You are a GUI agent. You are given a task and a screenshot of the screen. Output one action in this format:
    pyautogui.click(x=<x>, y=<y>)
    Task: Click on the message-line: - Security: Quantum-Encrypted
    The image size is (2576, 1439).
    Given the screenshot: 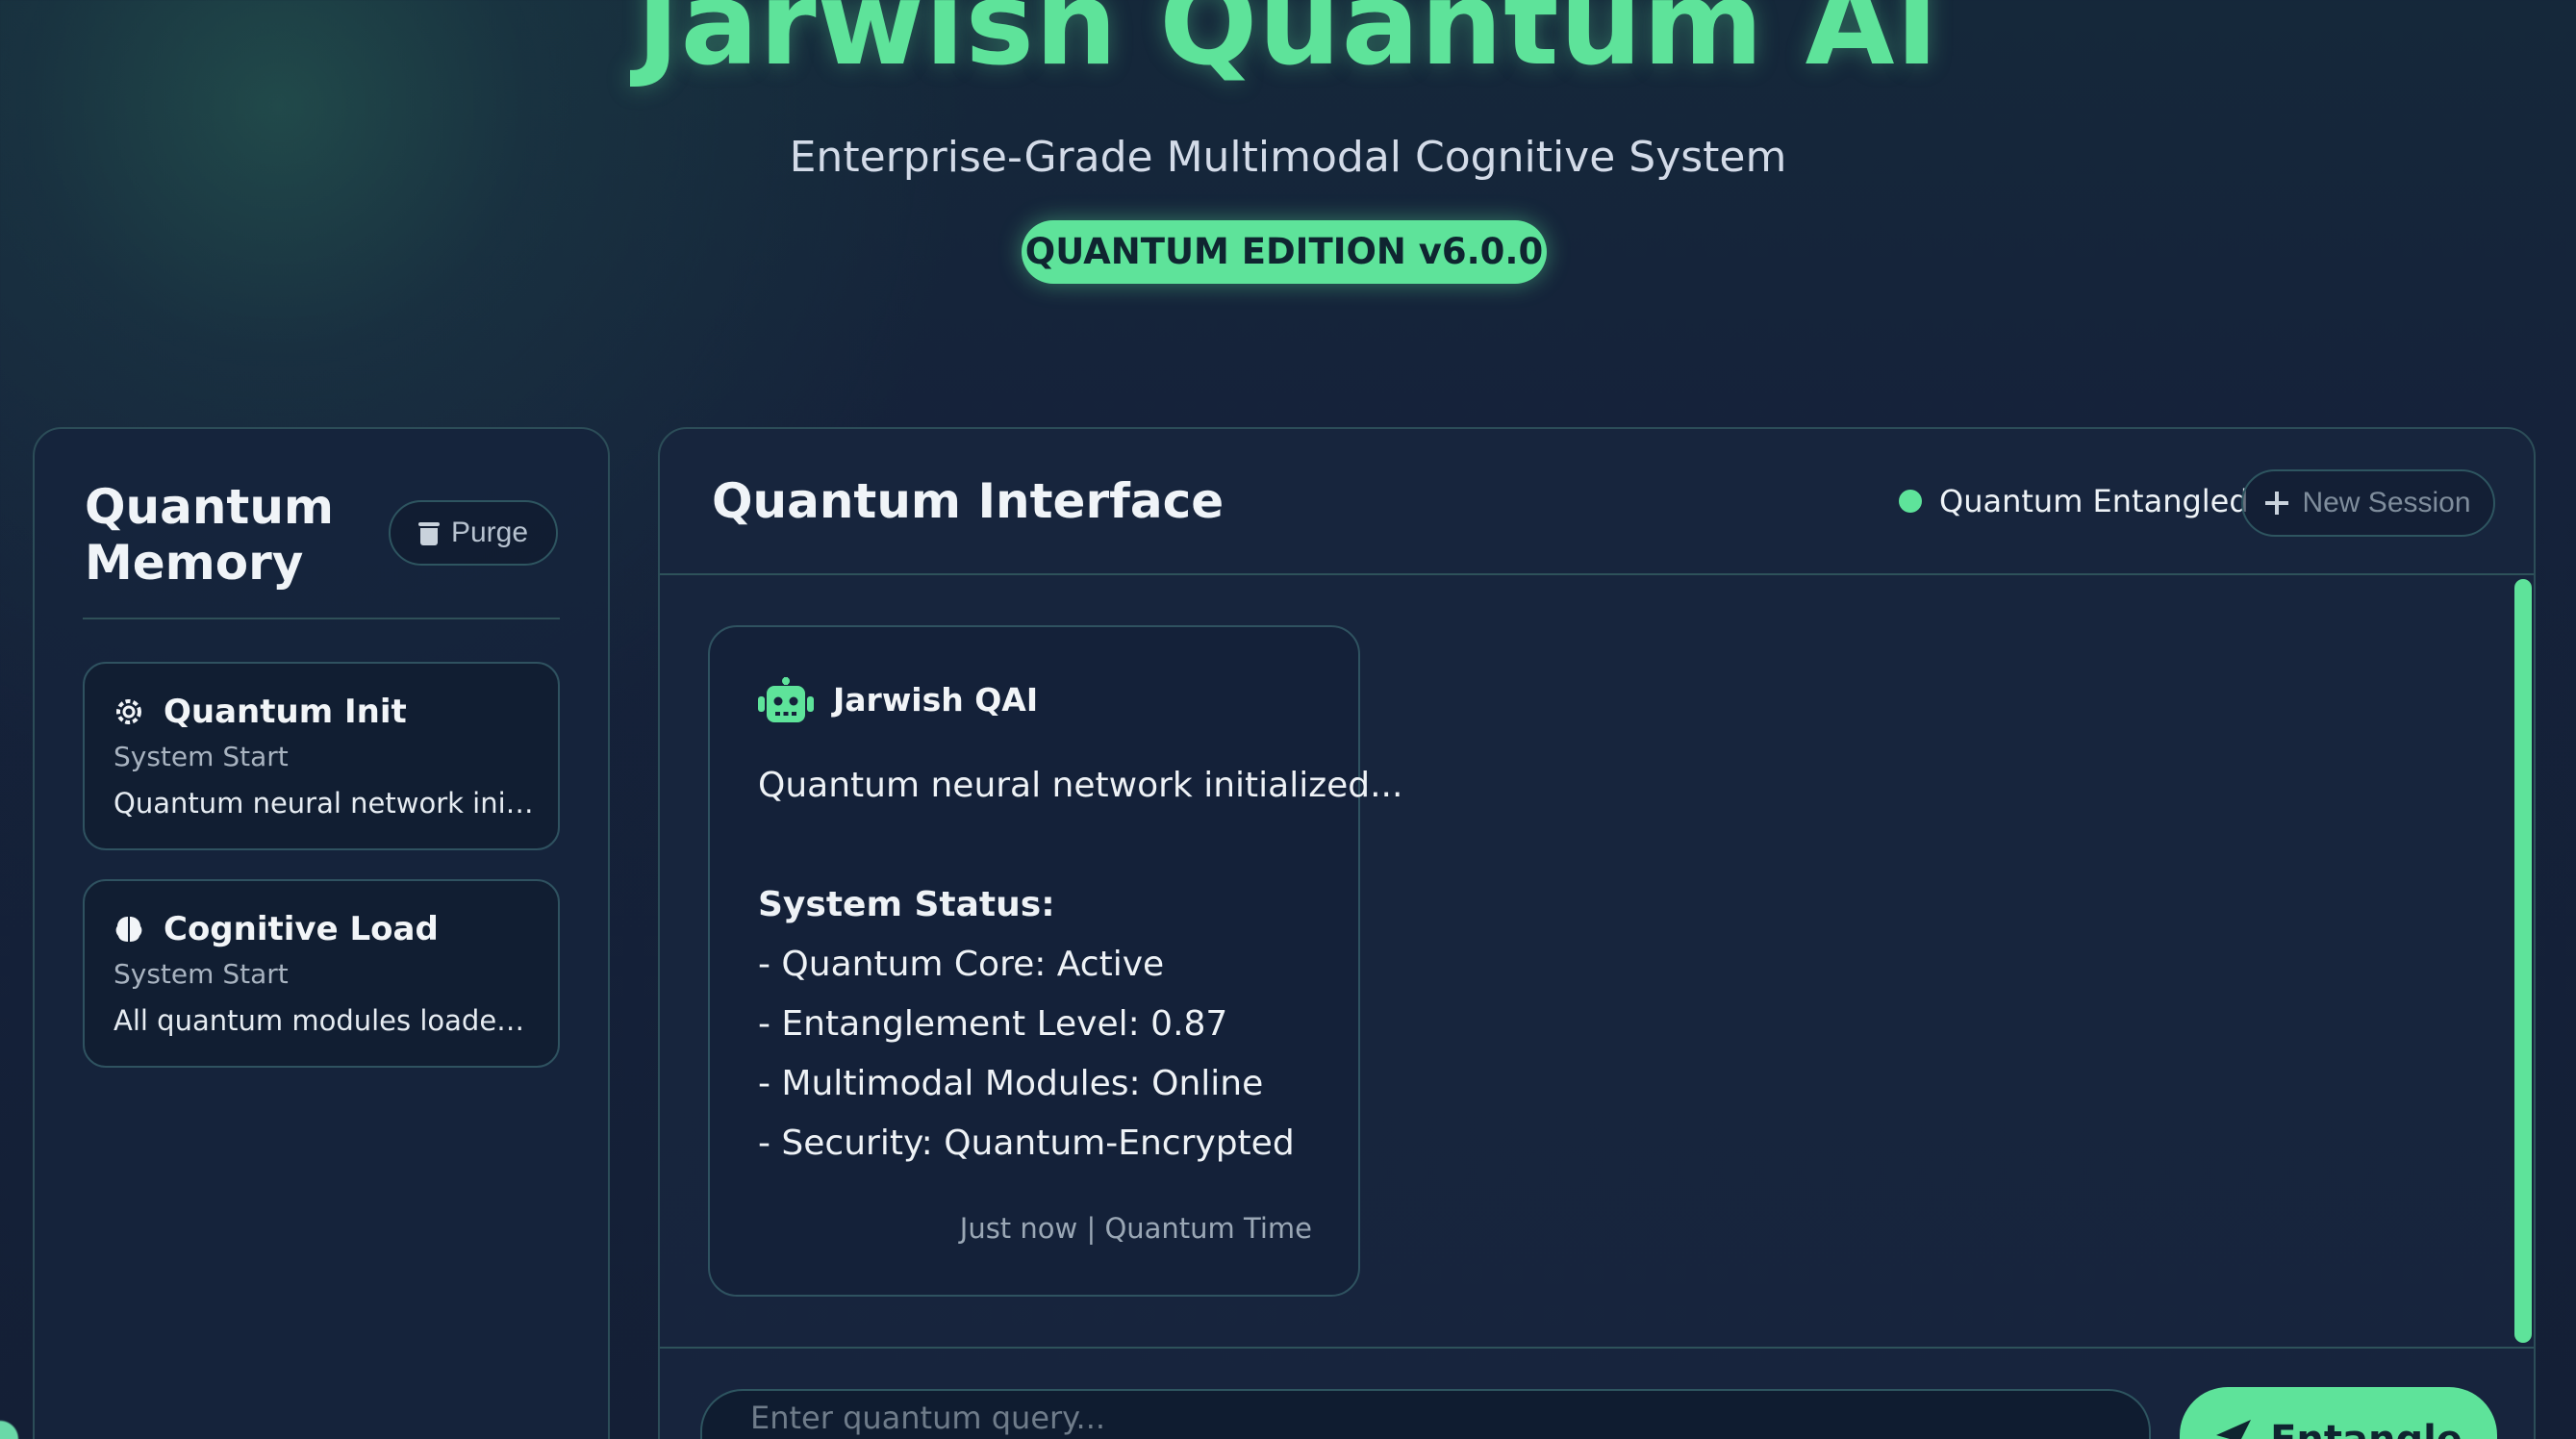 What is the action you would take?
    pyautogui.click(x=1027, y=1143)
    